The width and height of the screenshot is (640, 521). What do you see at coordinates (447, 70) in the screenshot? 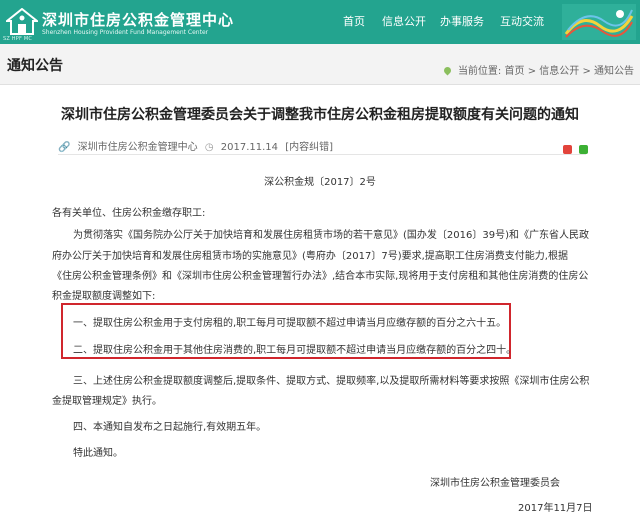
I see `location-pin-icon` at bounding box center [447, 70].